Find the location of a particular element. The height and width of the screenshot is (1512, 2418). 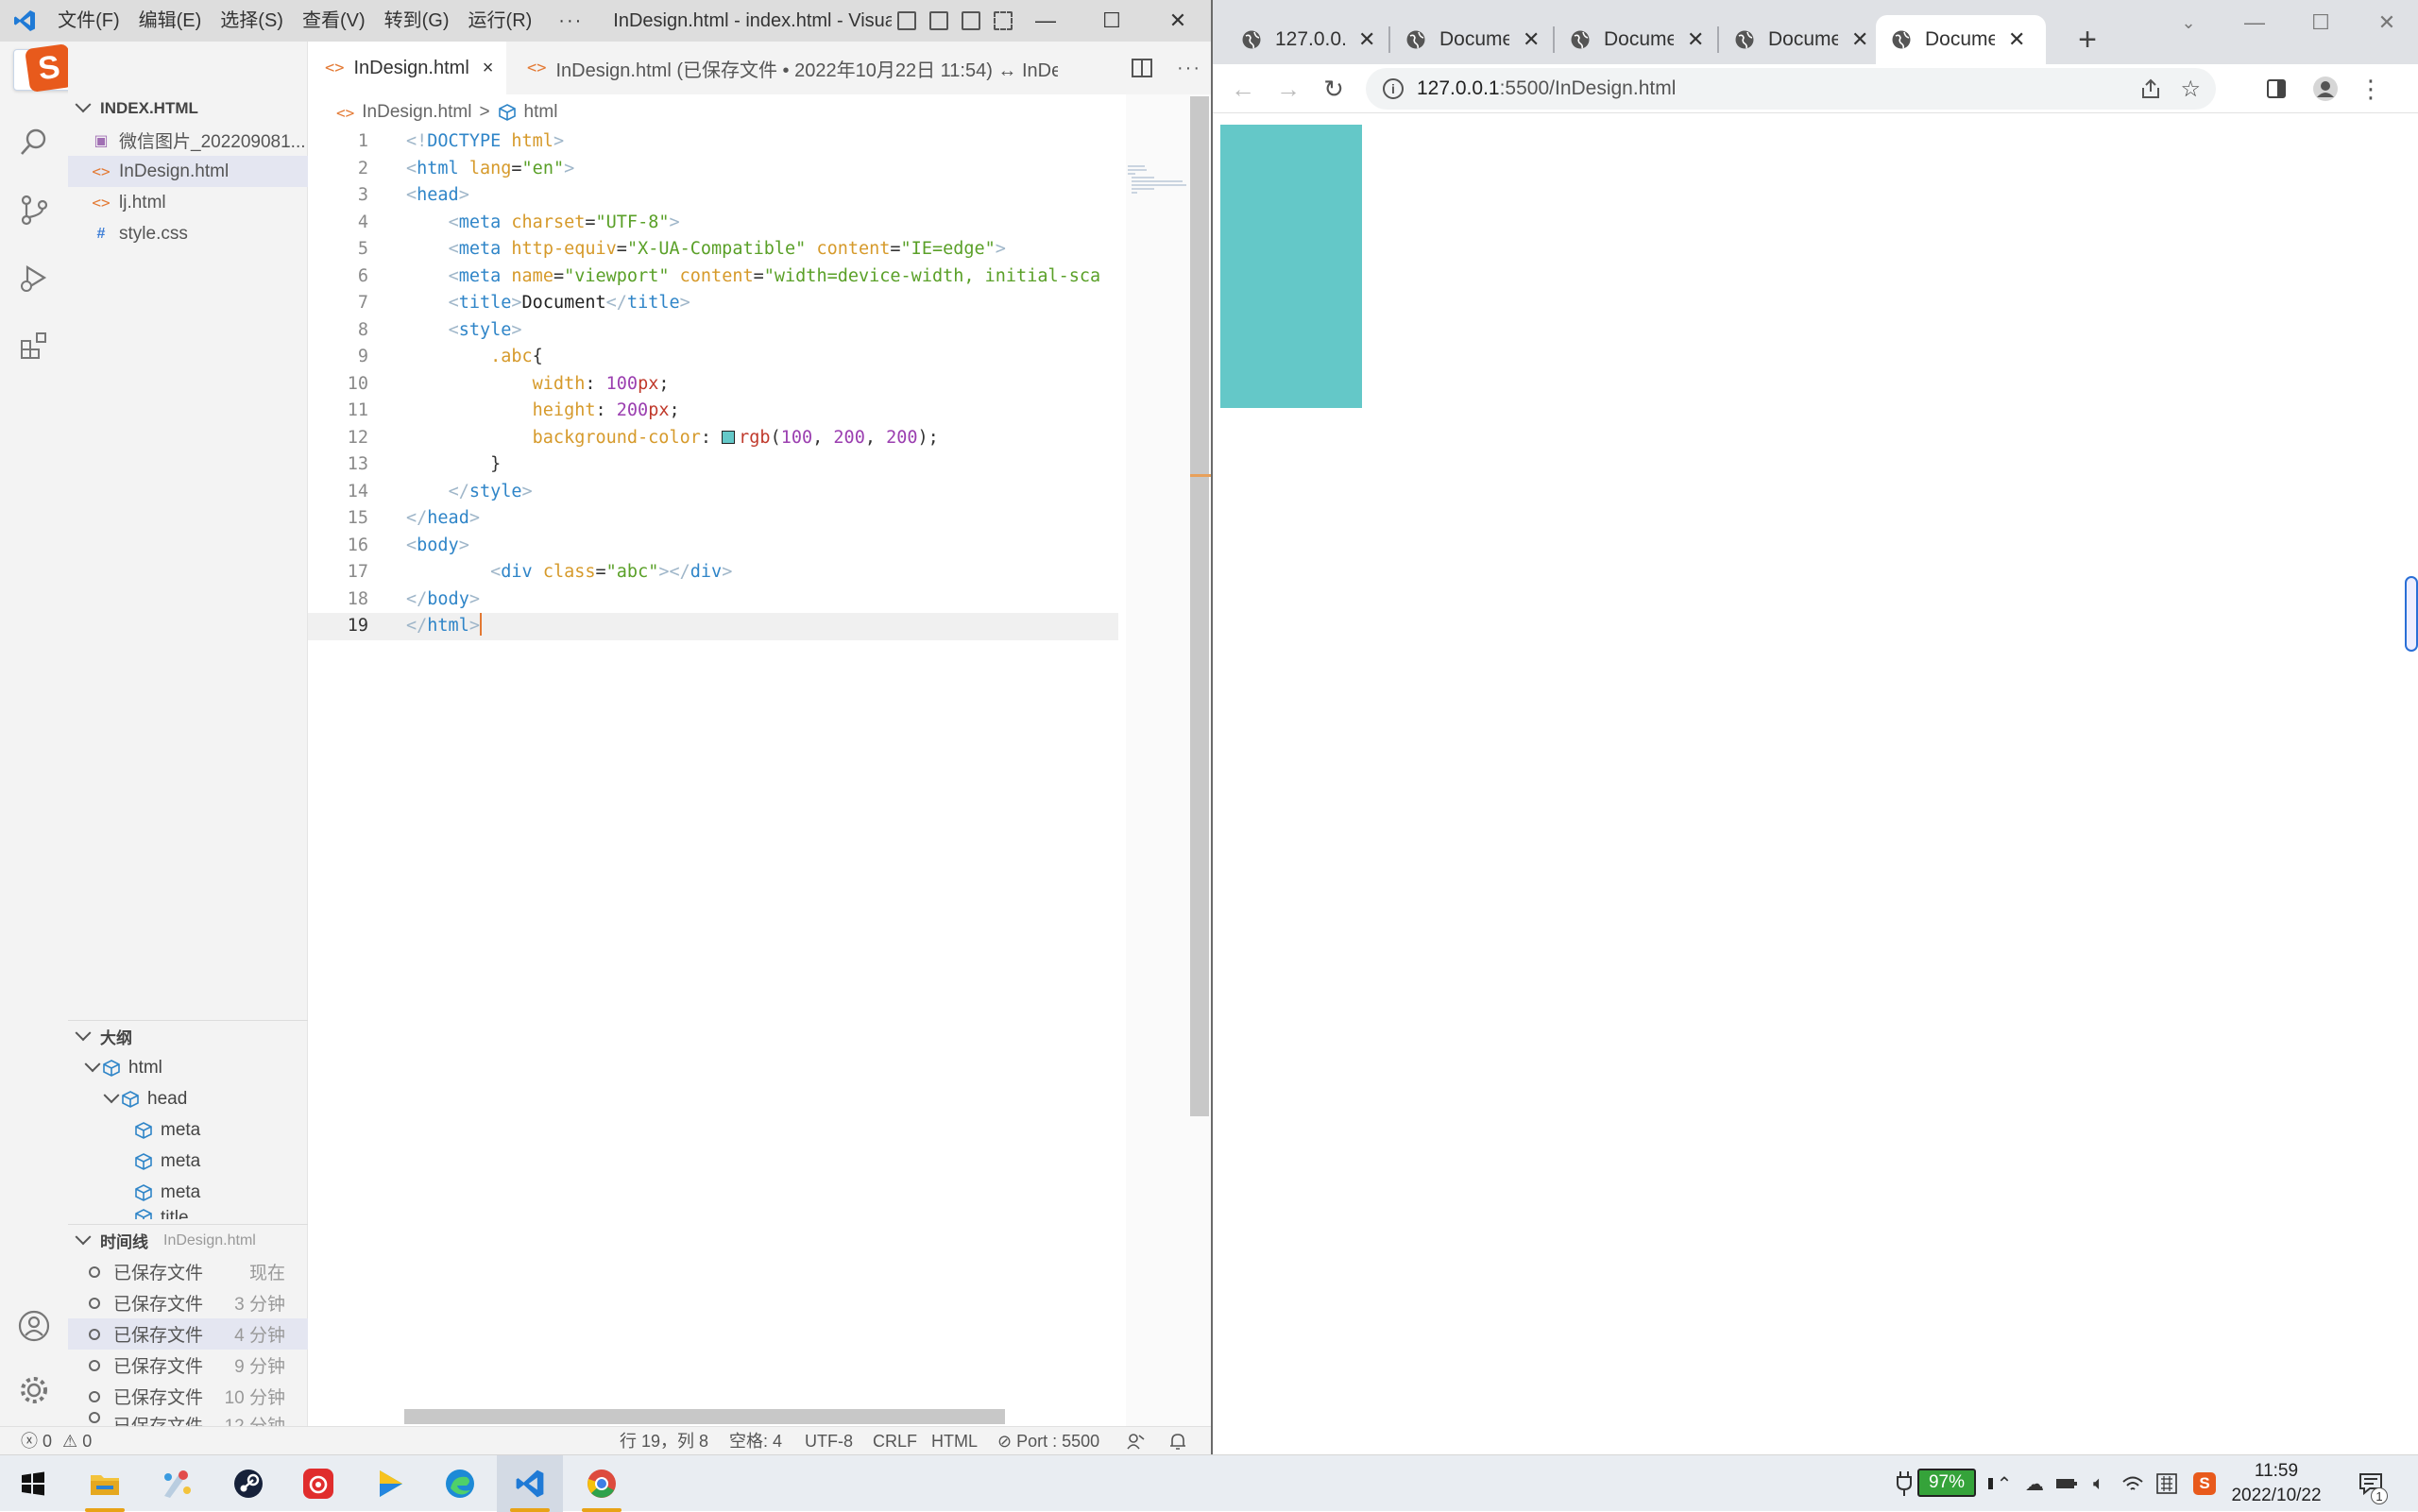

chrome-icon is located at coordinates (602, 1483).